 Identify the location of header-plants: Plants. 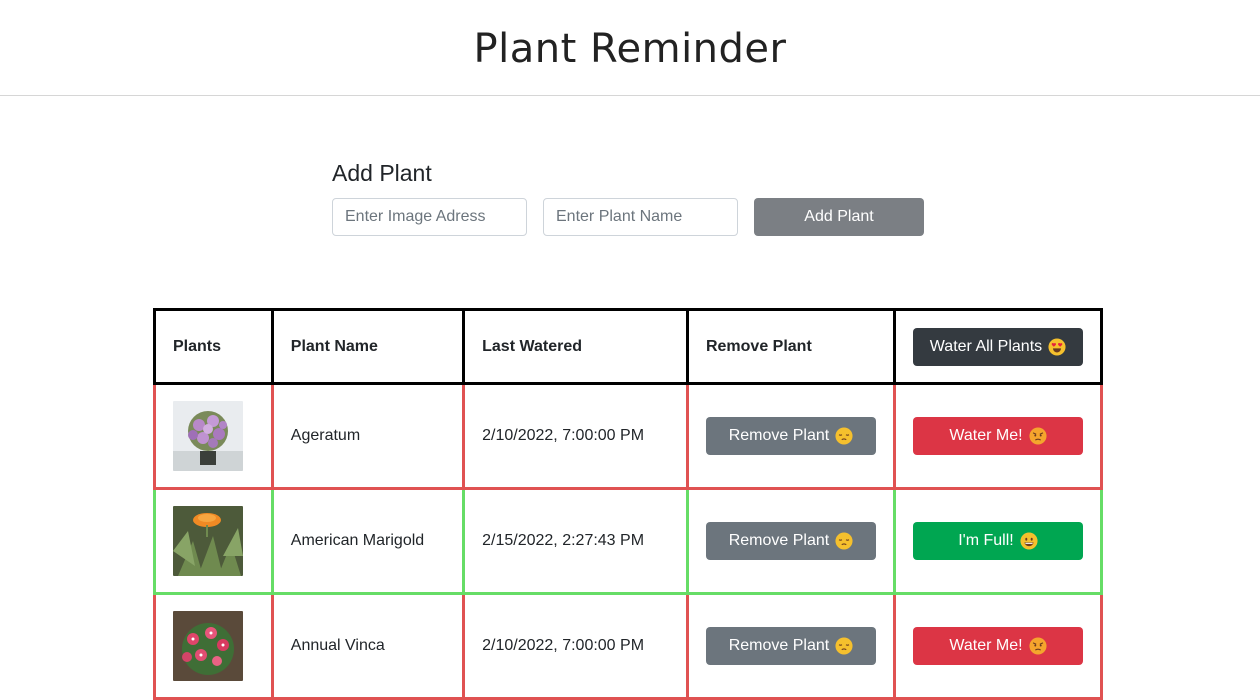
(213, 346).